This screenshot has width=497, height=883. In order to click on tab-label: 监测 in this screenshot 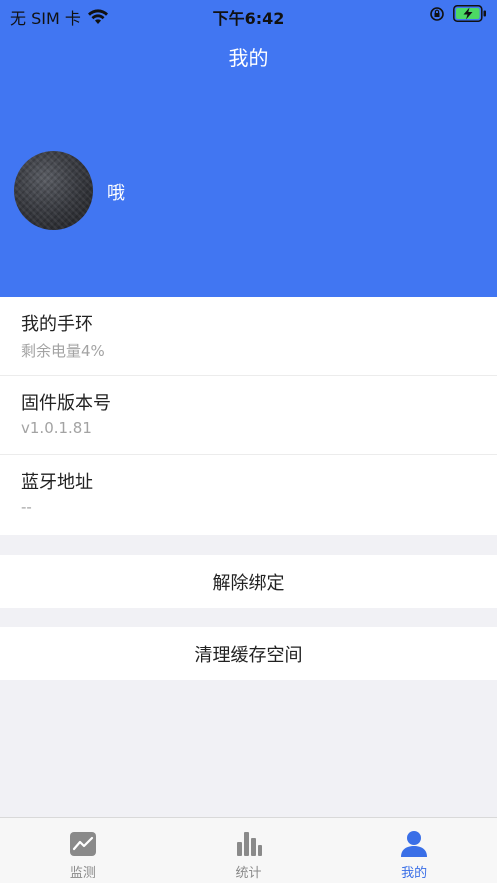, I will do `click(82, 873)`.